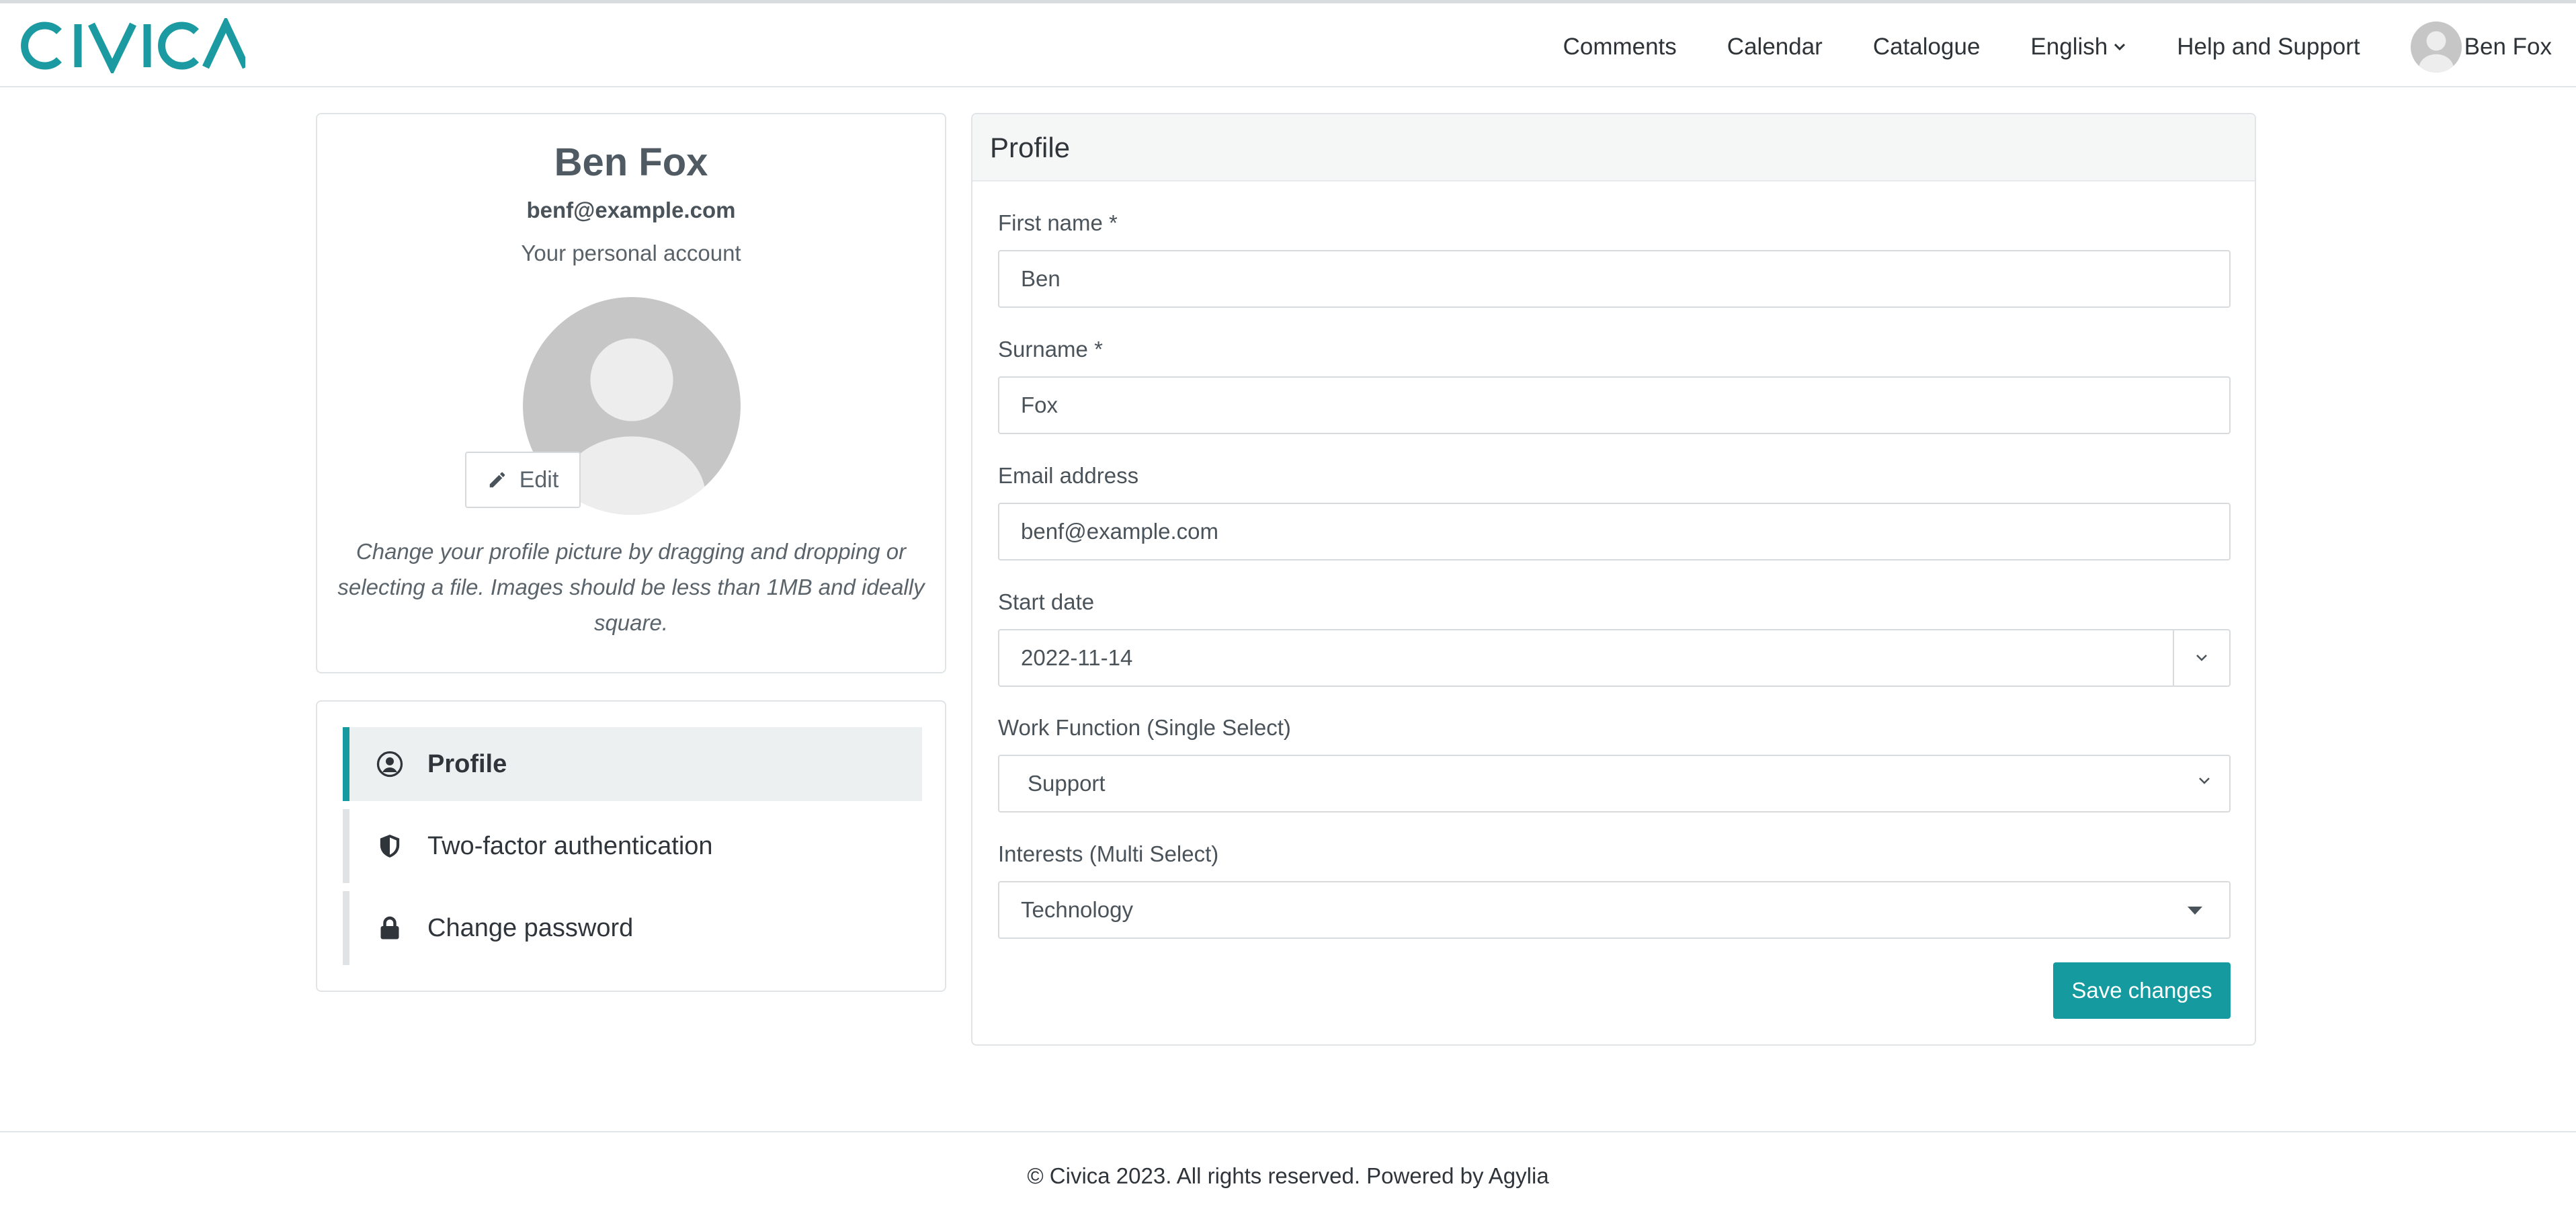  What do you see at coordinates (1614, 147) in the screenshot?
I see `form-header: Profile` at bounding box center [1614, 147].